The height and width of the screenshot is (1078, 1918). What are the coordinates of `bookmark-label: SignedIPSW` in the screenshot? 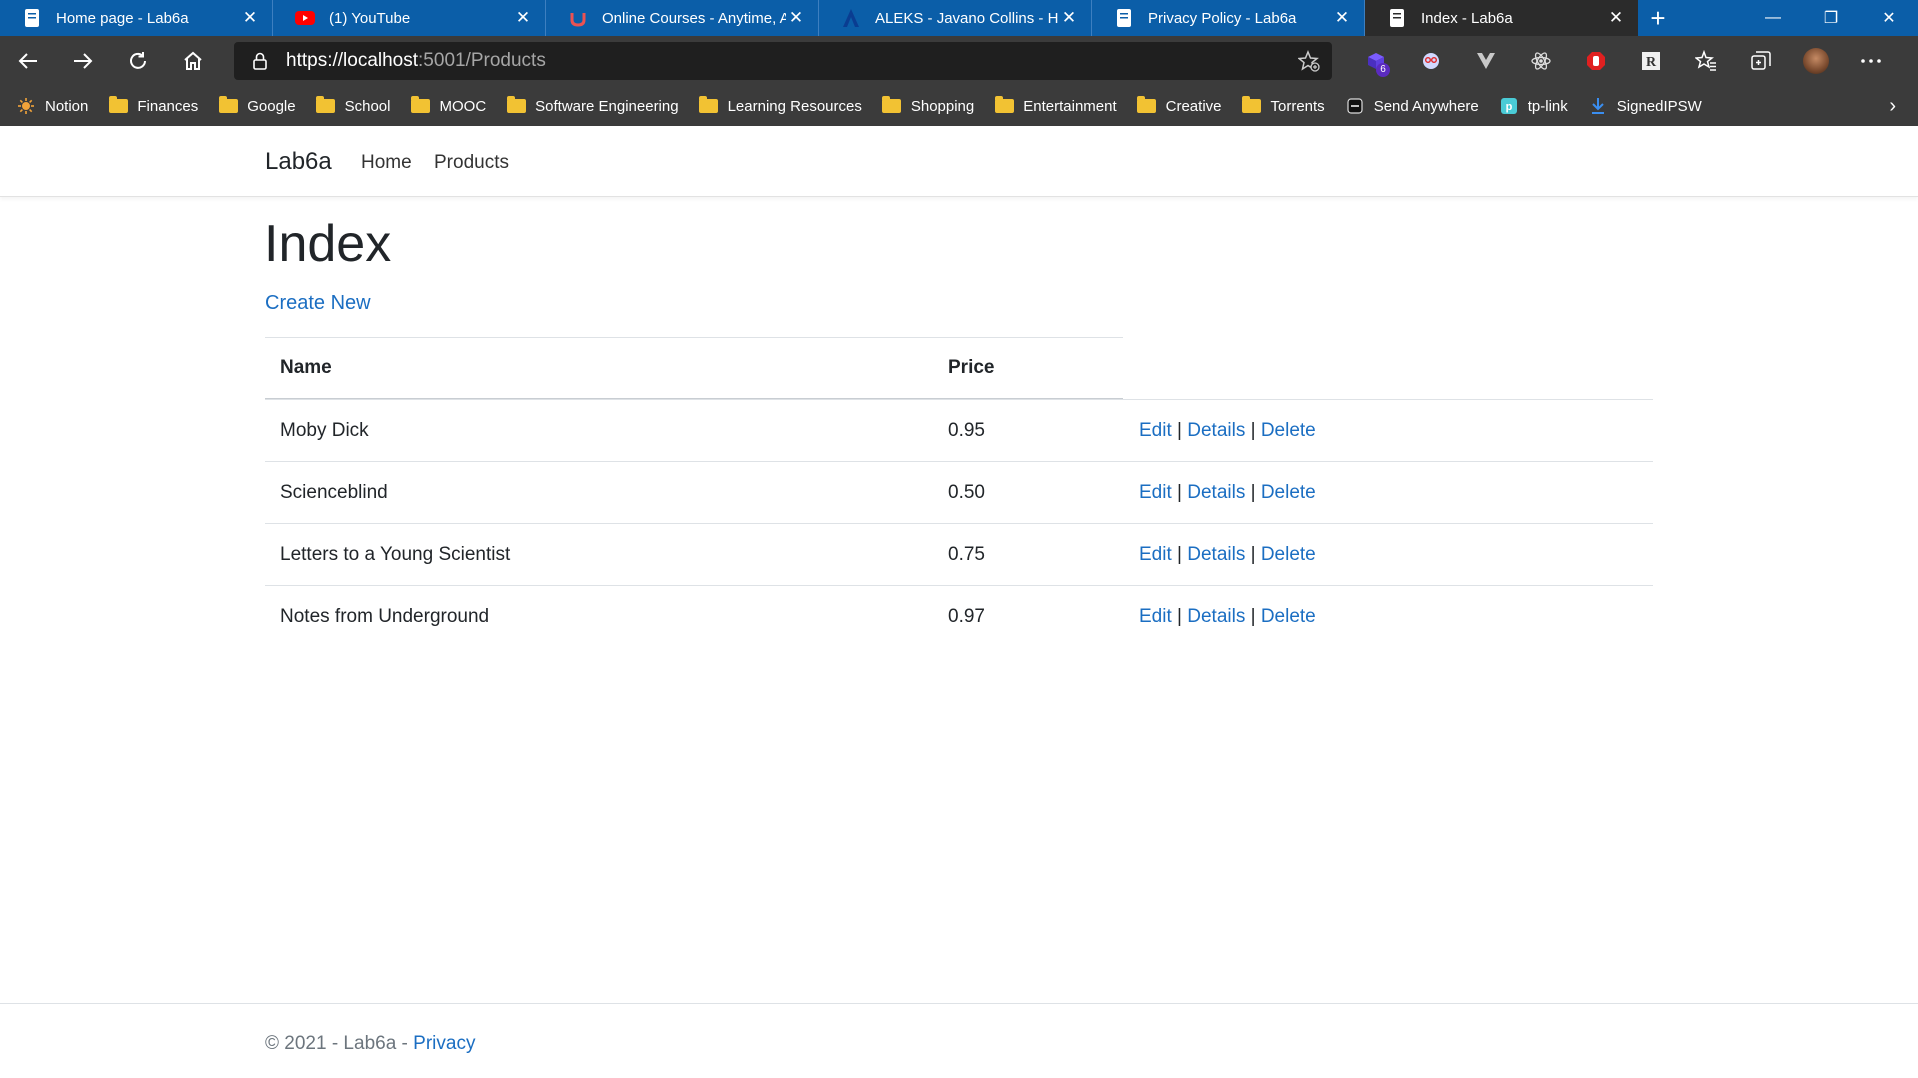 It's located at (1659, 106).